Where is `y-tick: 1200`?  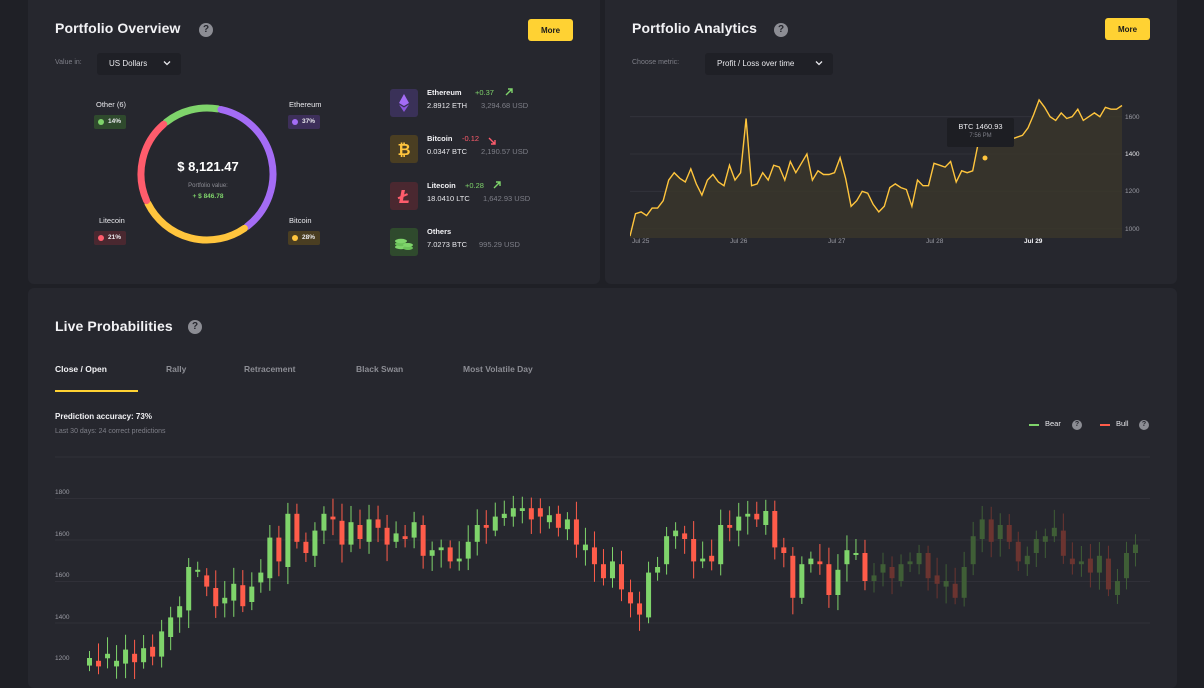
y-tick: 1200 is located at coordinates (62, 658).